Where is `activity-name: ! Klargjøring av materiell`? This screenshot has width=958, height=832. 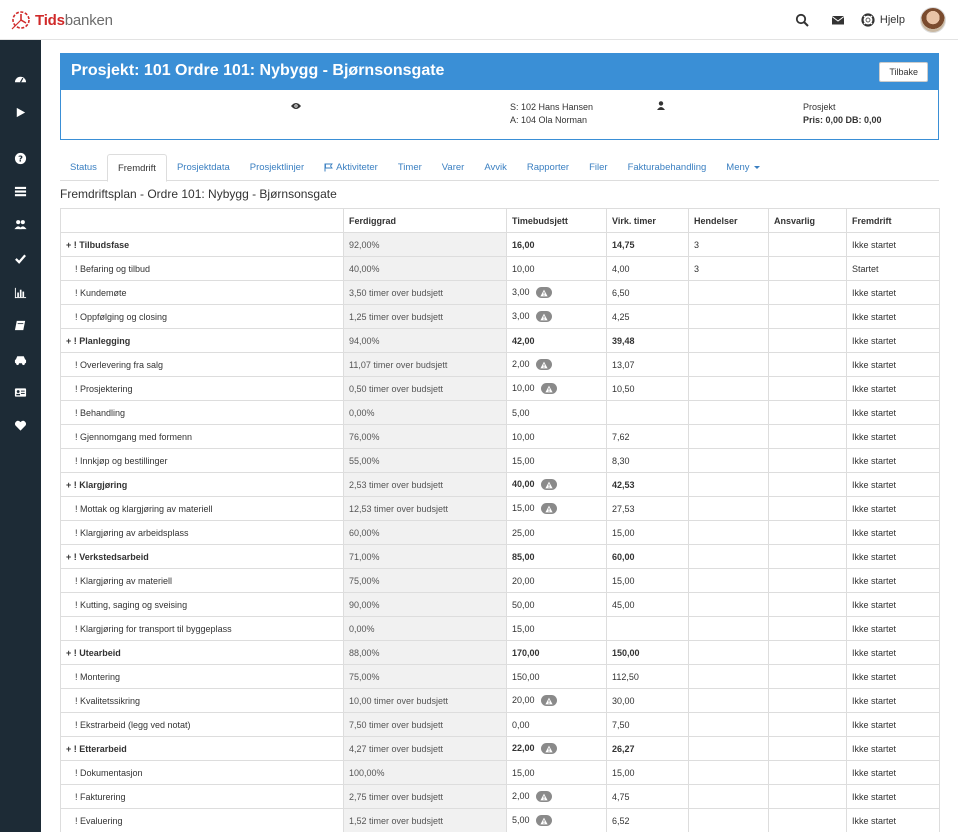 activity-name: ! Klargjøring av materiell is located at coordinates (202, 580).